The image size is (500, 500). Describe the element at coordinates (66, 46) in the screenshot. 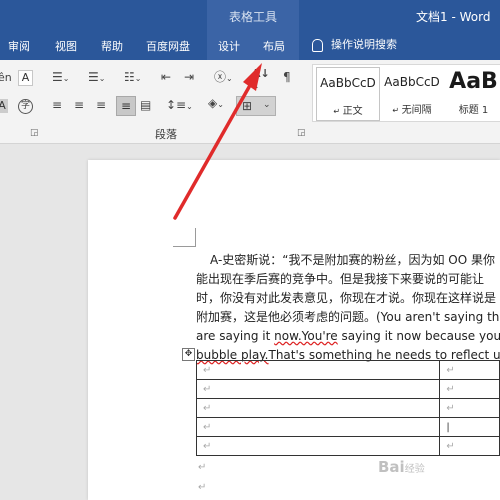

I see `tab-view: 视图` at that location.